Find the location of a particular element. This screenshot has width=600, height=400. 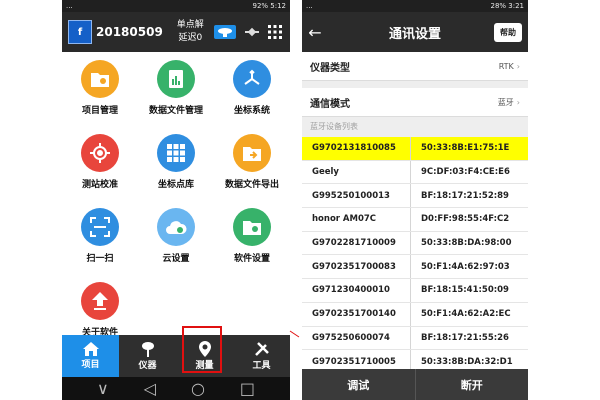

solution-status: 单点解 延迟0 is located at coordinates (190, 32).